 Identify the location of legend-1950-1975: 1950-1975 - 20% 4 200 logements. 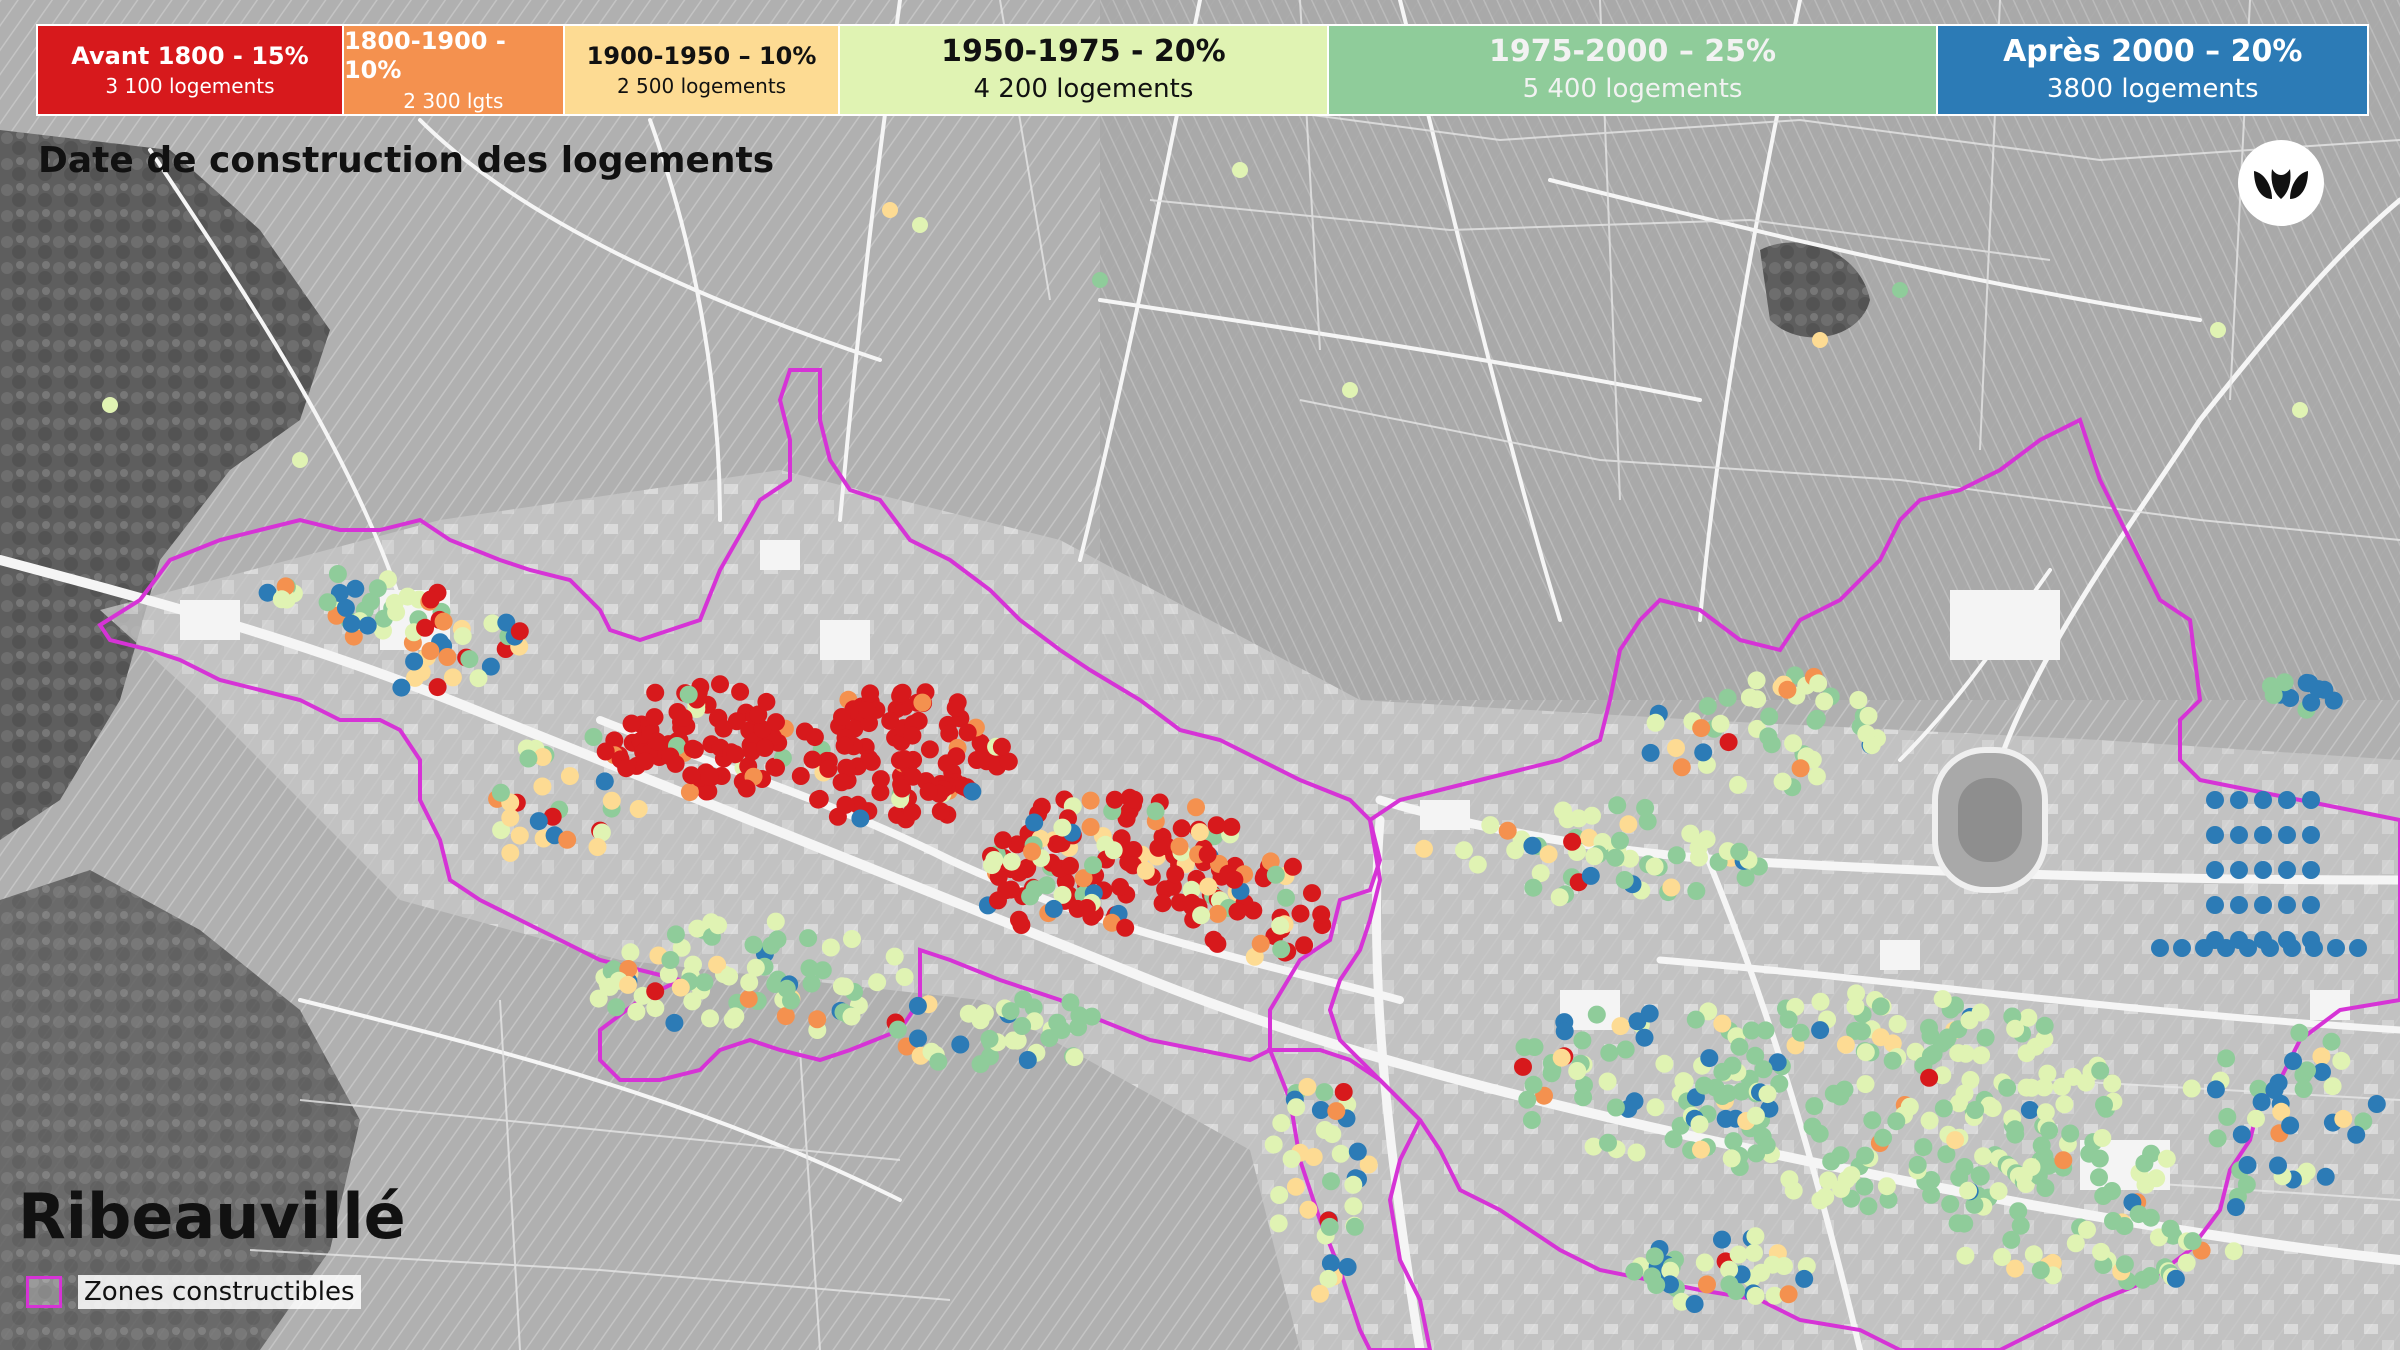
(1084, 70).